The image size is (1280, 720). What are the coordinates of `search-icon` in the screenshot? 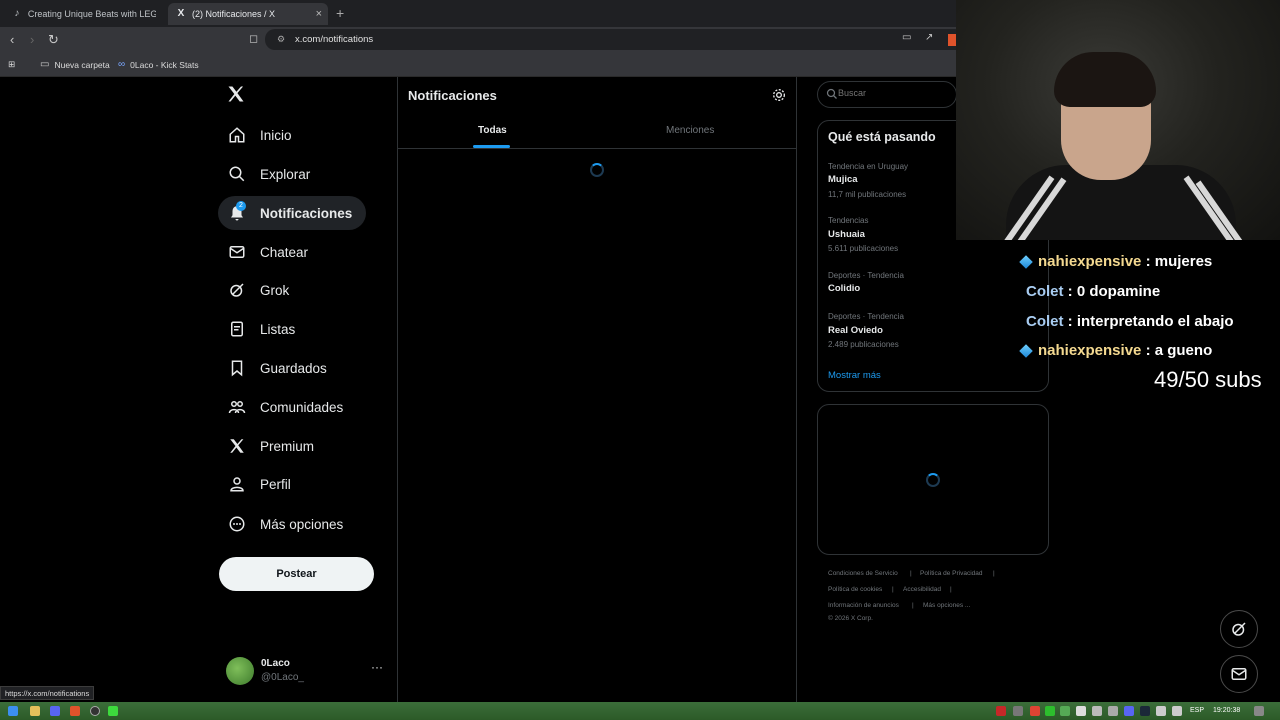 It's located at (237, 174).